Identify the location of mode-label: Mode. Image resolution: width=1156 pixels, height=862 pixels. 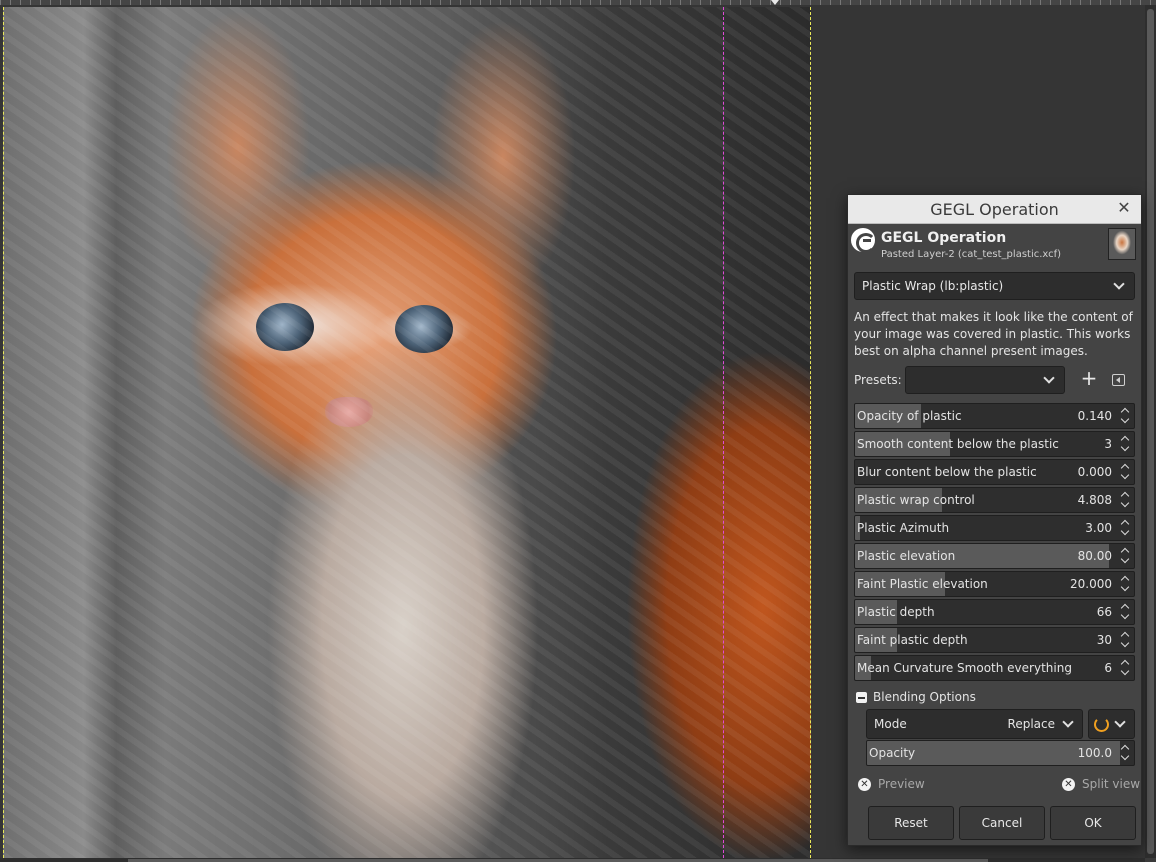
(890, 724).